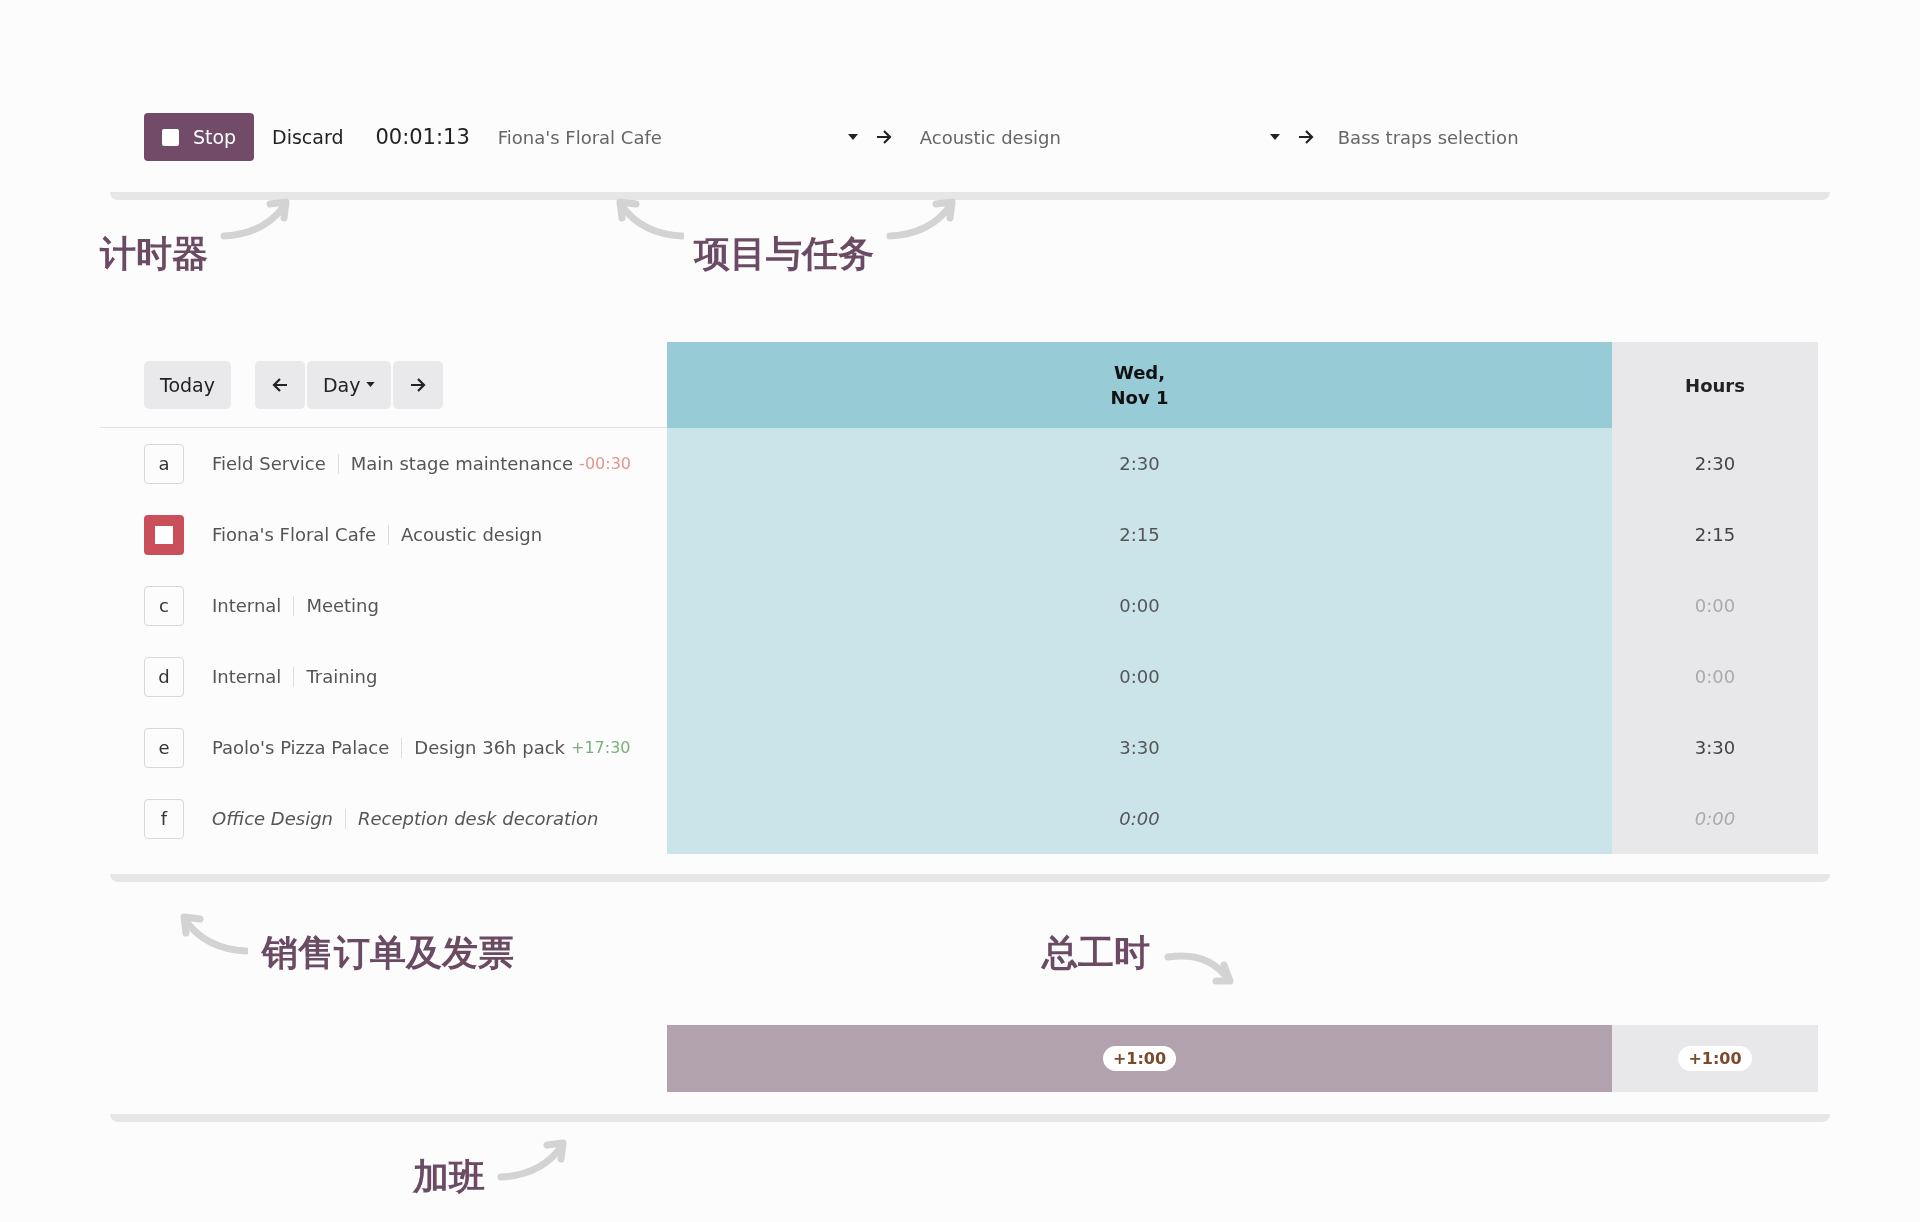  What do you see at coordinates (164, 463) in the screenshot?
I see `shortcut-key: a` at bounding box center [164, 463].